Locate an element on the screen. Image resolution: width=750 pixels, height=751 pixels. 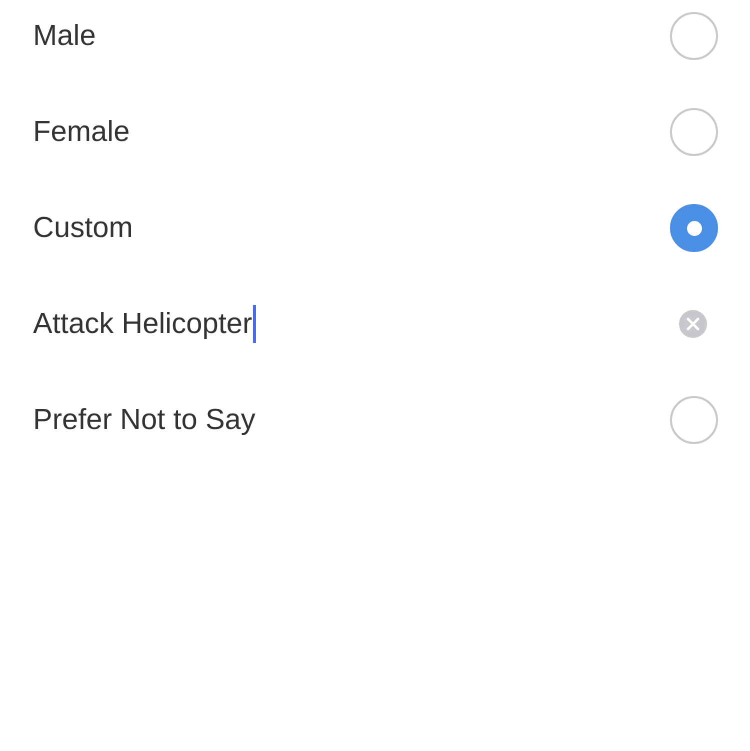
clear-icon is located at coordinates (693, 324).